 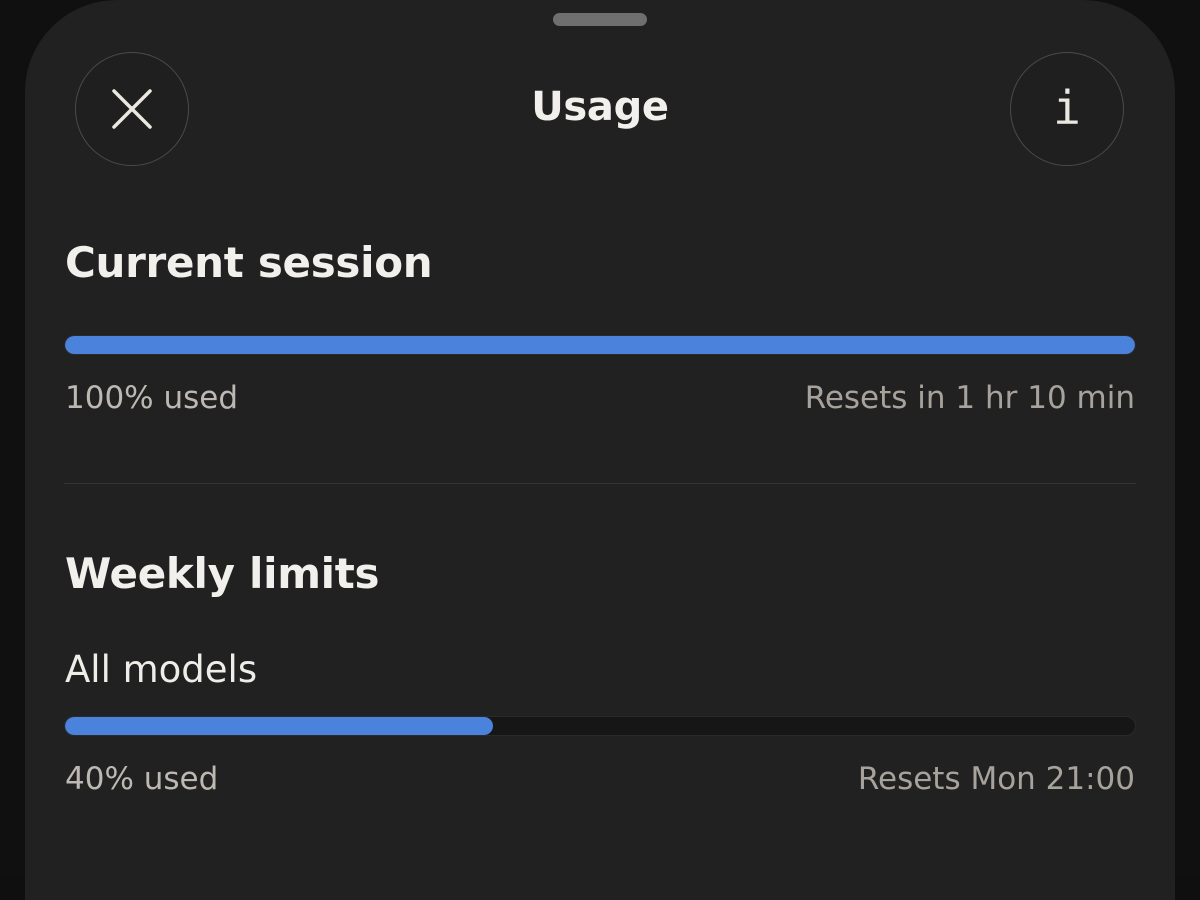 I want to click on all-models-label: All models, so click(x=161, y=669).